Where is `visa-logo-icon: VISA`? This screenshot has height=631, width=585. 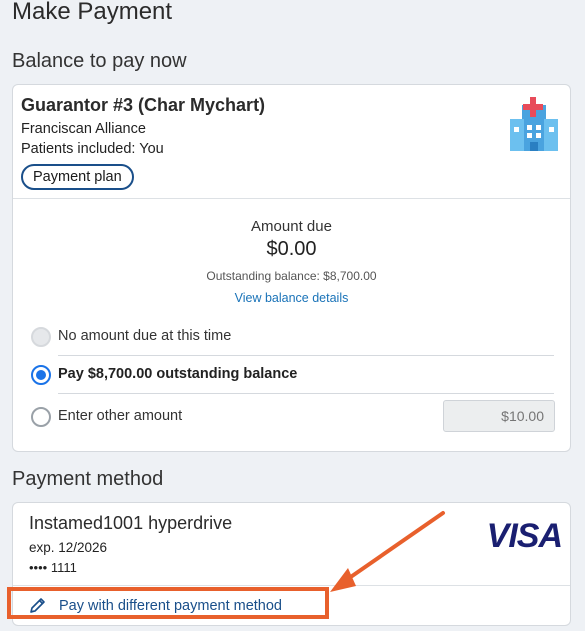 visa-logo-icon: VISA is located at coordinates (524, 536).